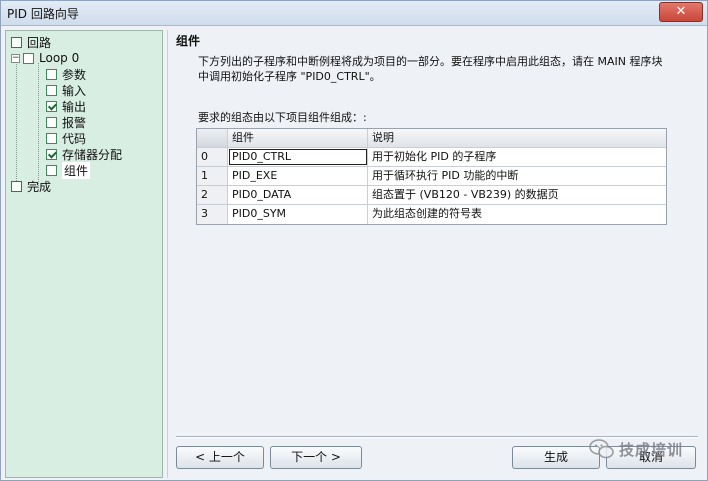 The image size is (708, 481). I want to click on description-cell: 为此组态创建的符号表, so click(517, 214).